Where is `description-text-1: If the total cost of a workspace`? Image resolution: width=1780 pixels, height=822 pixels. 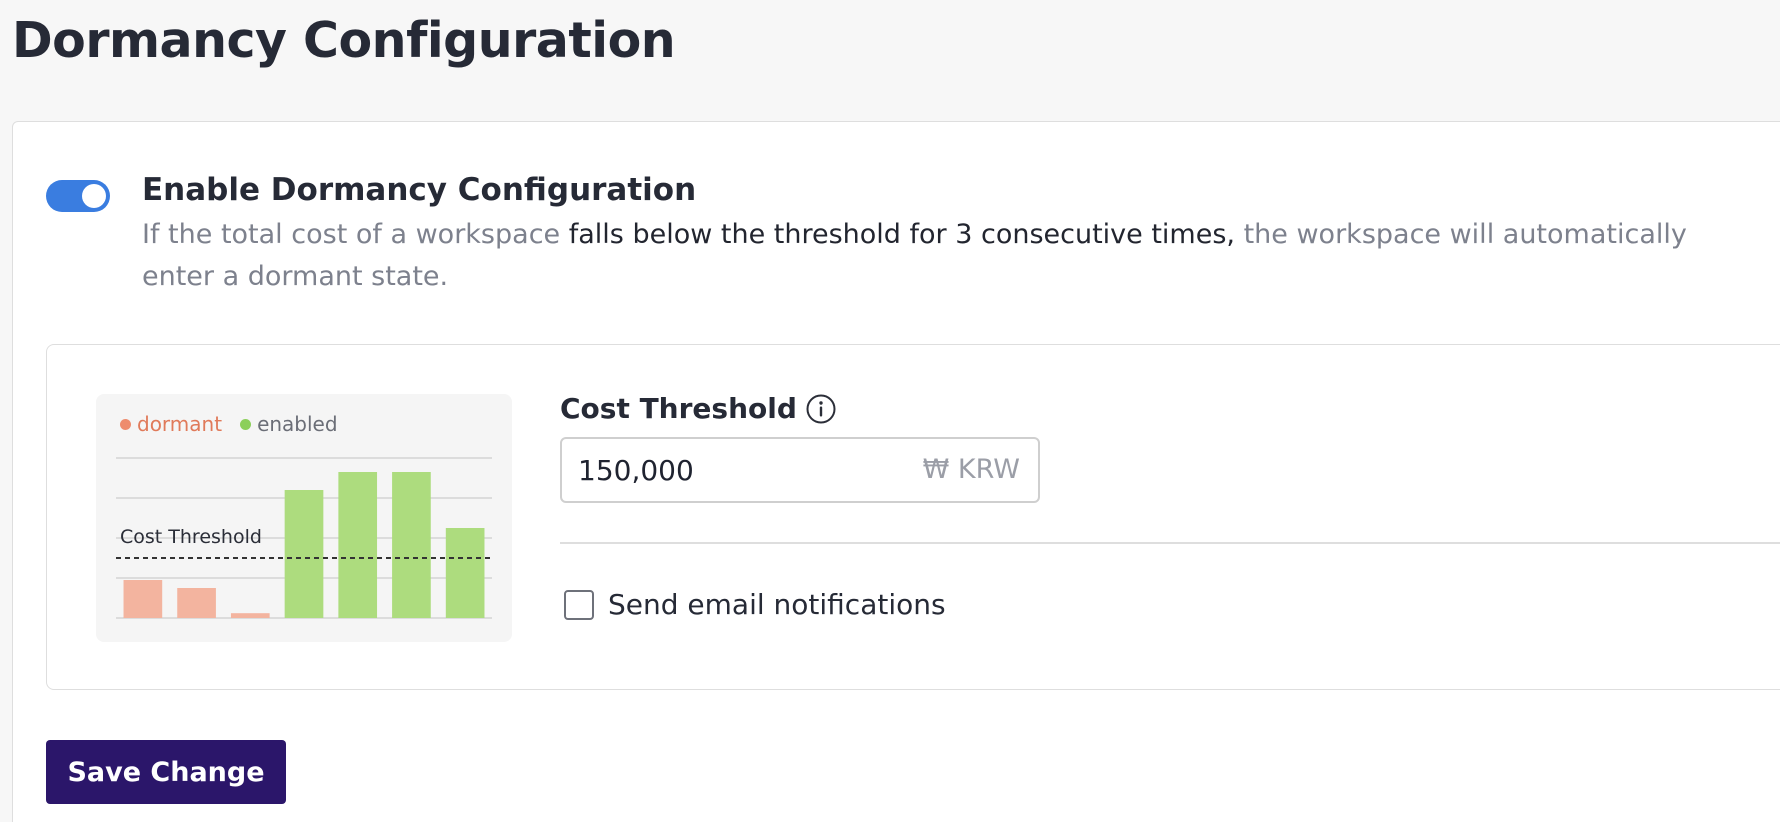
description-text-1: If the total cost of a workspace is located at coordinates (355, 234).